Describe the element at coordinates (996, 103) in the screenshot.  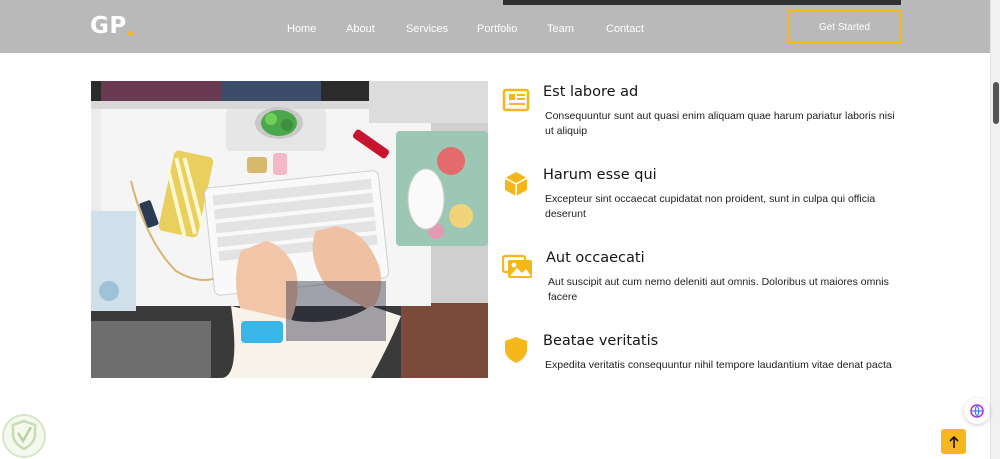
I see `scrollbar-thumb` at that location.